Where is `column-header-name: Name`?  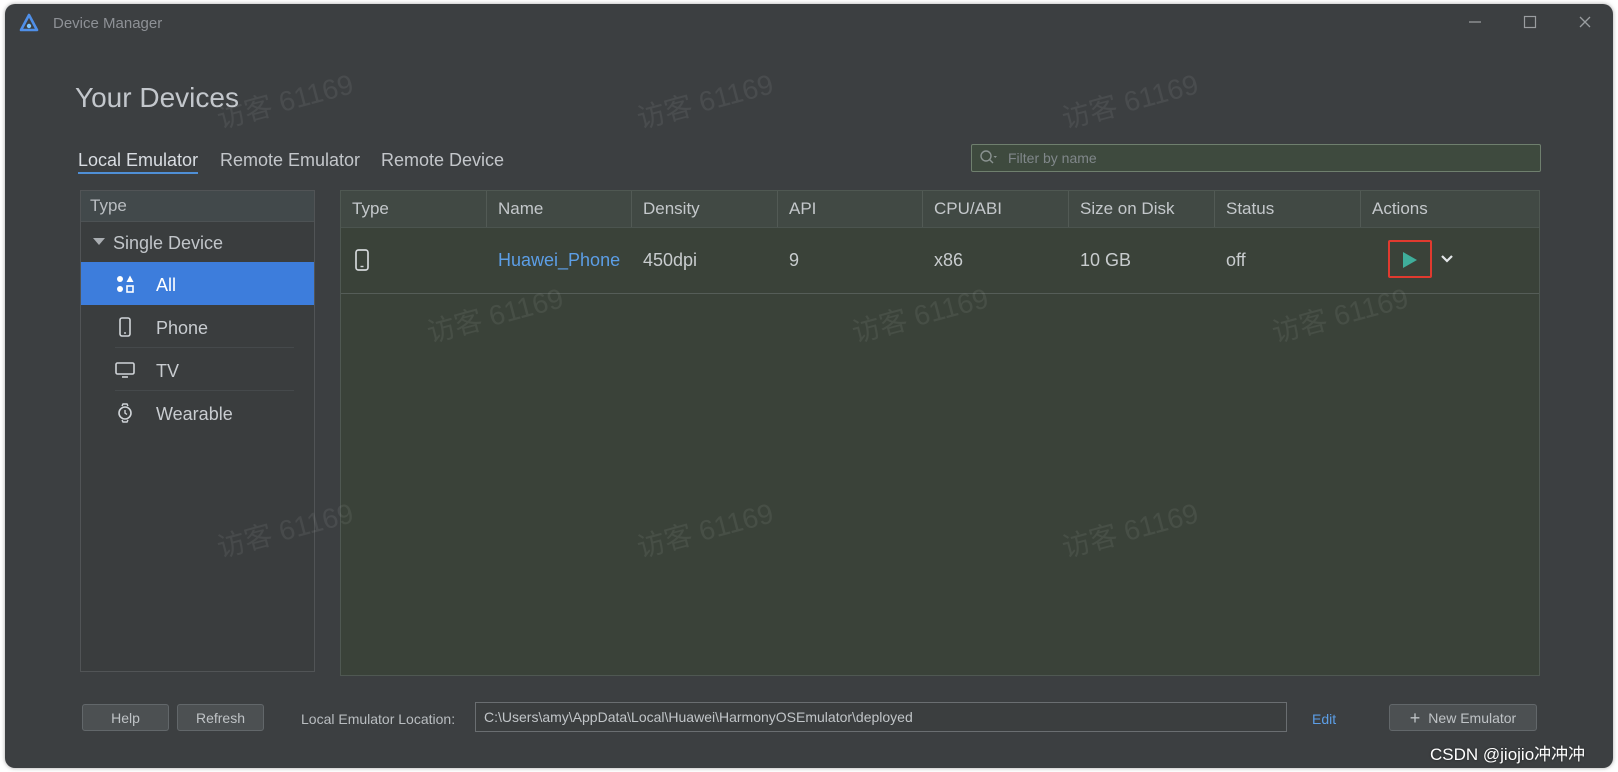
column-header-name: Name is located at coordinates (559, 209).